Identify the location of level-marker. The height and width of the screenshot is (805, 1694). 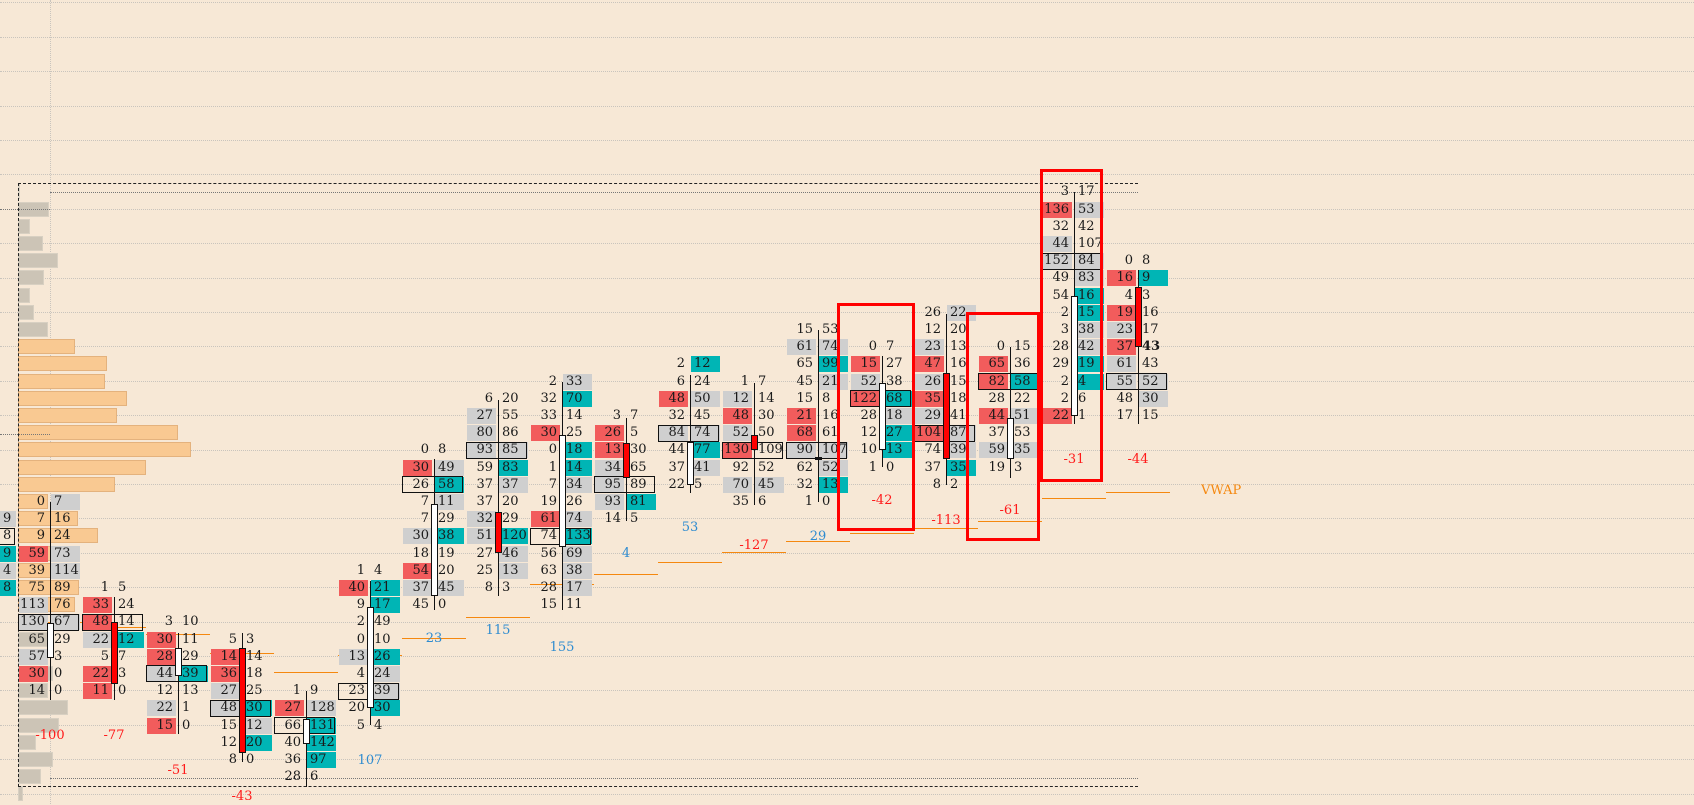
(25, 434).